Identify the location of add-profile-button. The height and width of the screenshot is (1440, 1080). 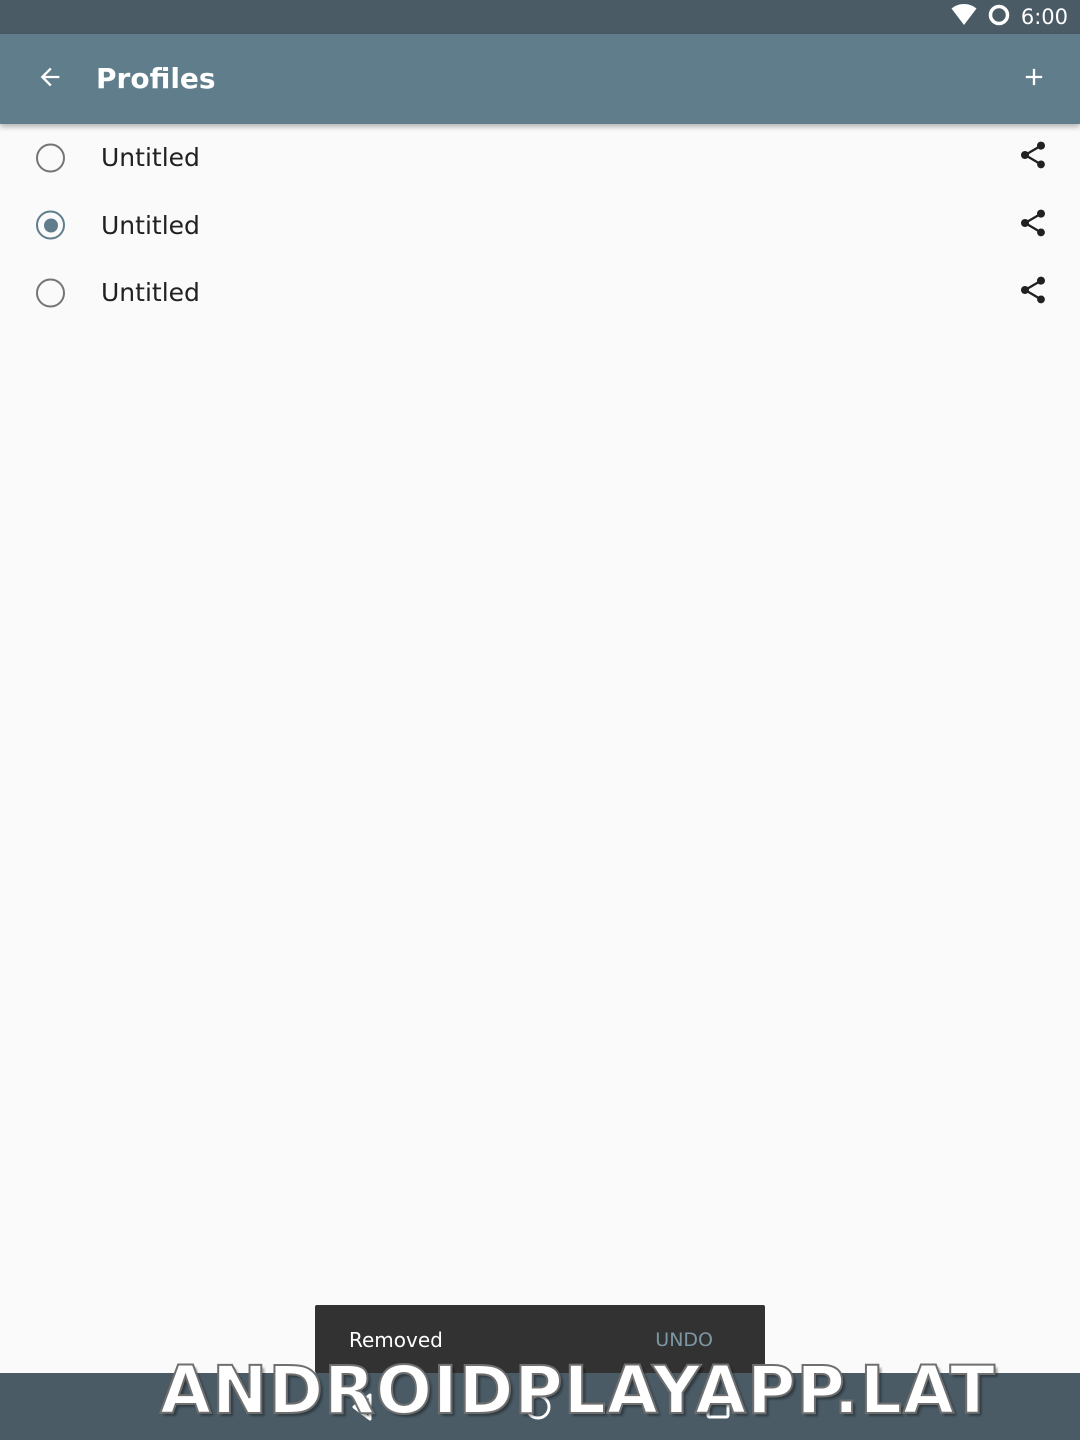
(1034, 79).